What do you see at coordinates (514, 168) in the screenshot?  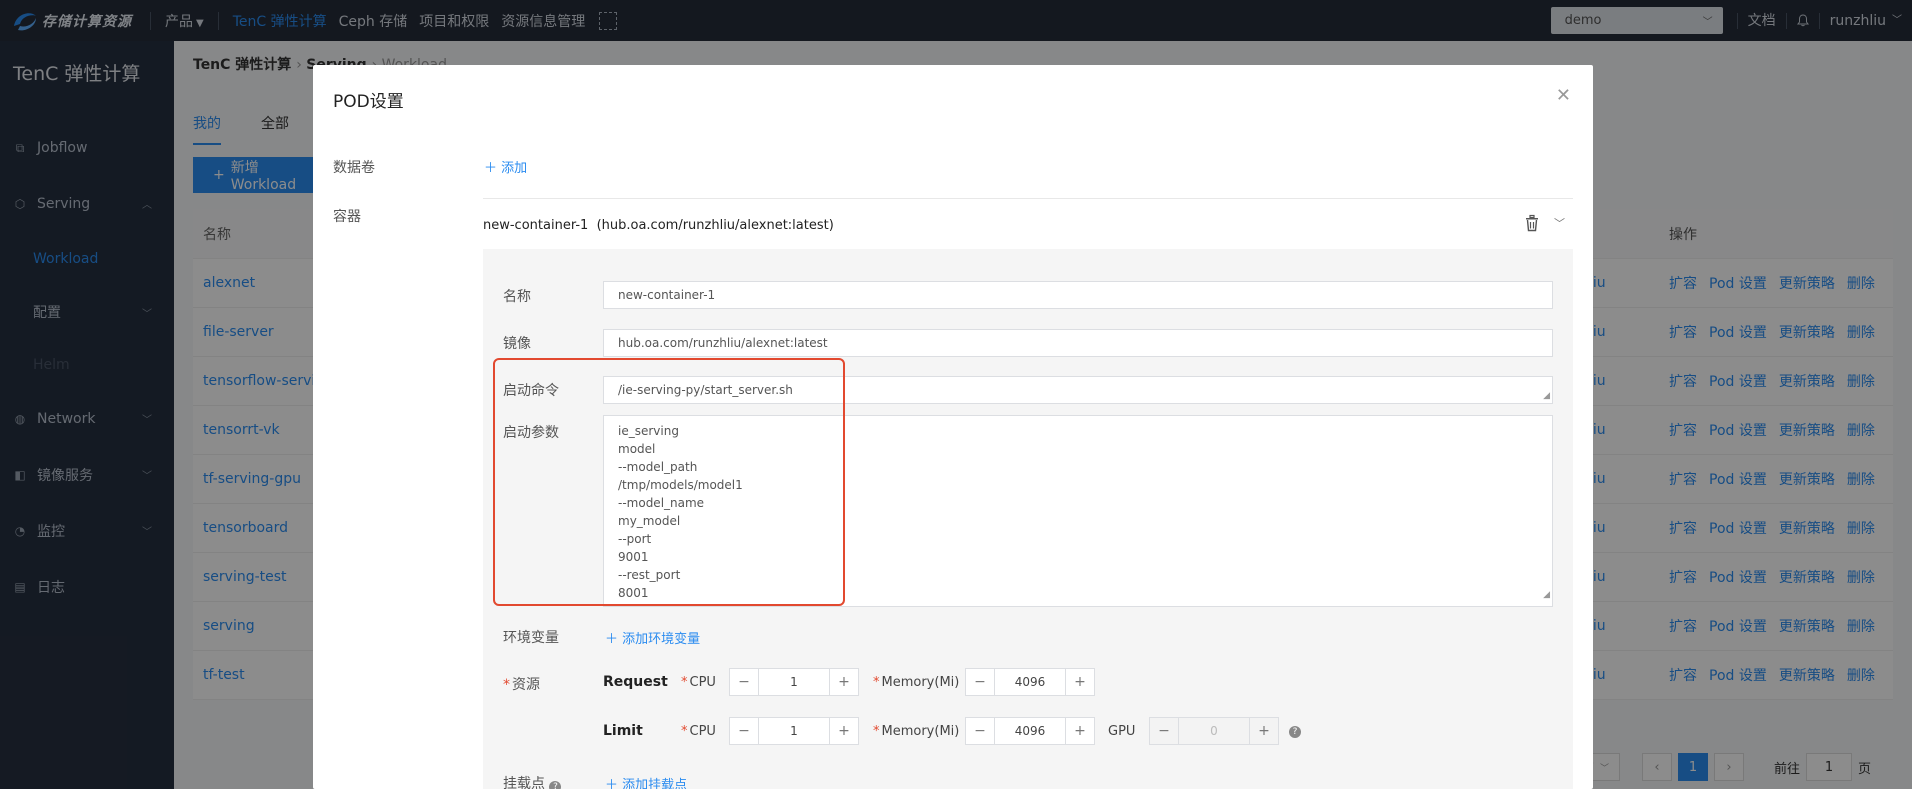 I see `add-volume-label: 添加` at bounding box center [514, 168].